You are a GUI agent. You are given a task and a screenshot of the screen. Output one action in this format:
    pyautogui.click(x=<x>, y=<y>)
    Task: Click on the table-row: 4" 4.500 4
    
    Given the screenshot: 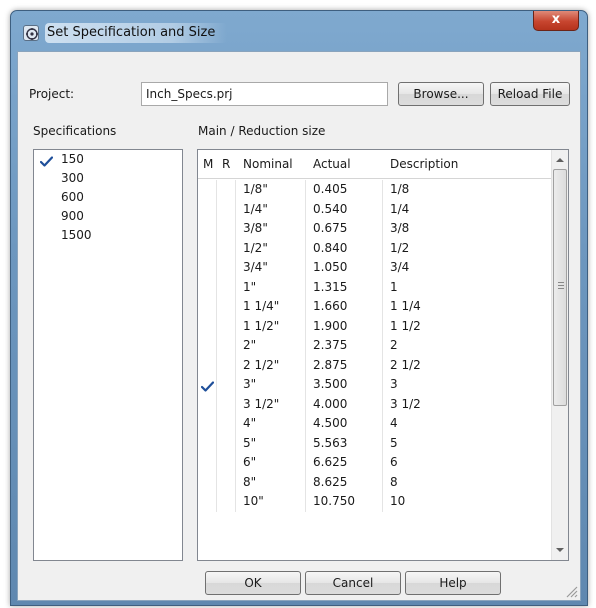 What is the action you would take?
    pyautogui.click(x=375, y=424)
    